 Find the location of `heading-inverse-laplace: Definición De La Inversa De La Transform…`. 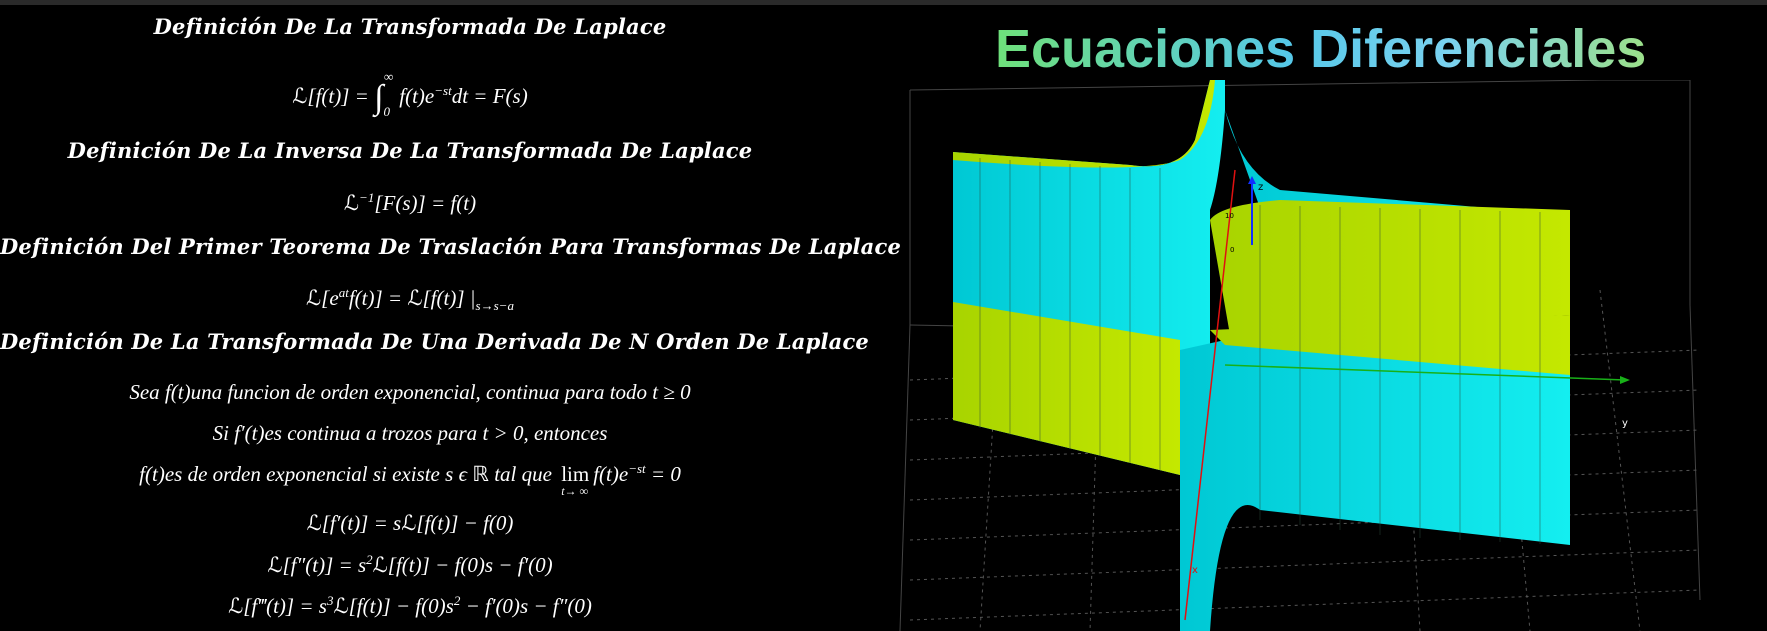

heading-inverse-laplace: Definición De La Inversa De La Transform… is located at coordinates (410, 150).